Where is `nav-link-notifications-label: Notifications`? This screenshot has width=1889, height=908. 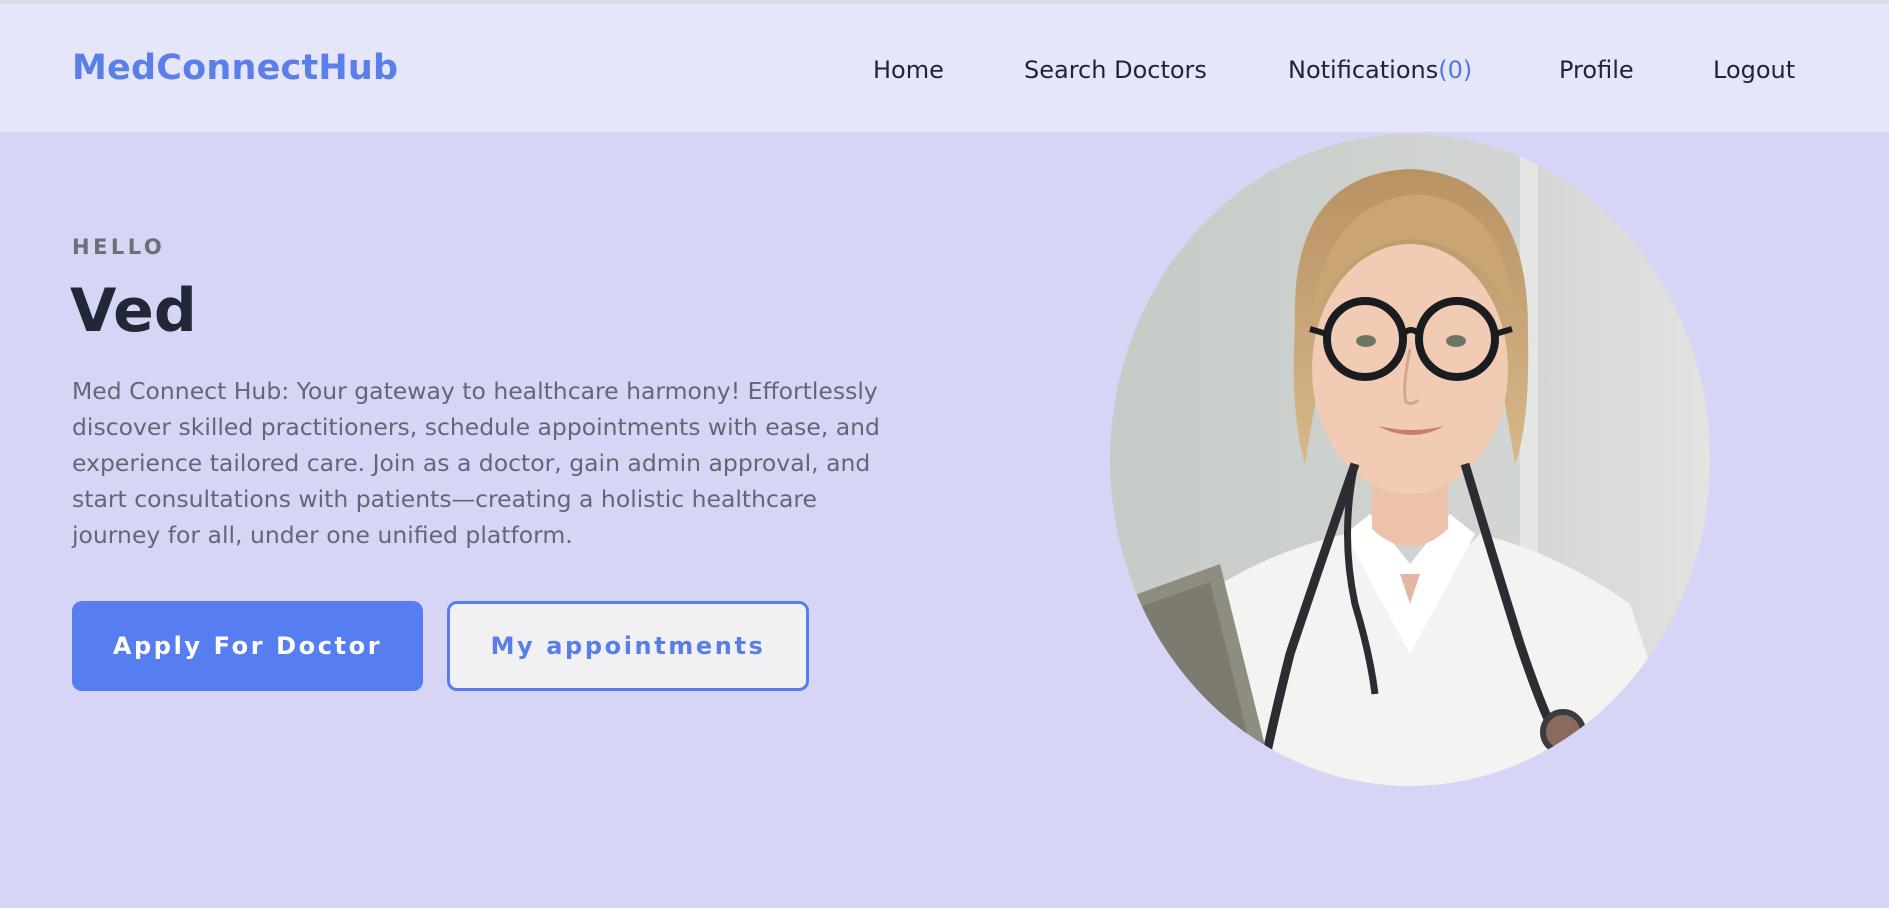 nav-link-notifications-label: Notifications is located at coordinates (1363, 70).